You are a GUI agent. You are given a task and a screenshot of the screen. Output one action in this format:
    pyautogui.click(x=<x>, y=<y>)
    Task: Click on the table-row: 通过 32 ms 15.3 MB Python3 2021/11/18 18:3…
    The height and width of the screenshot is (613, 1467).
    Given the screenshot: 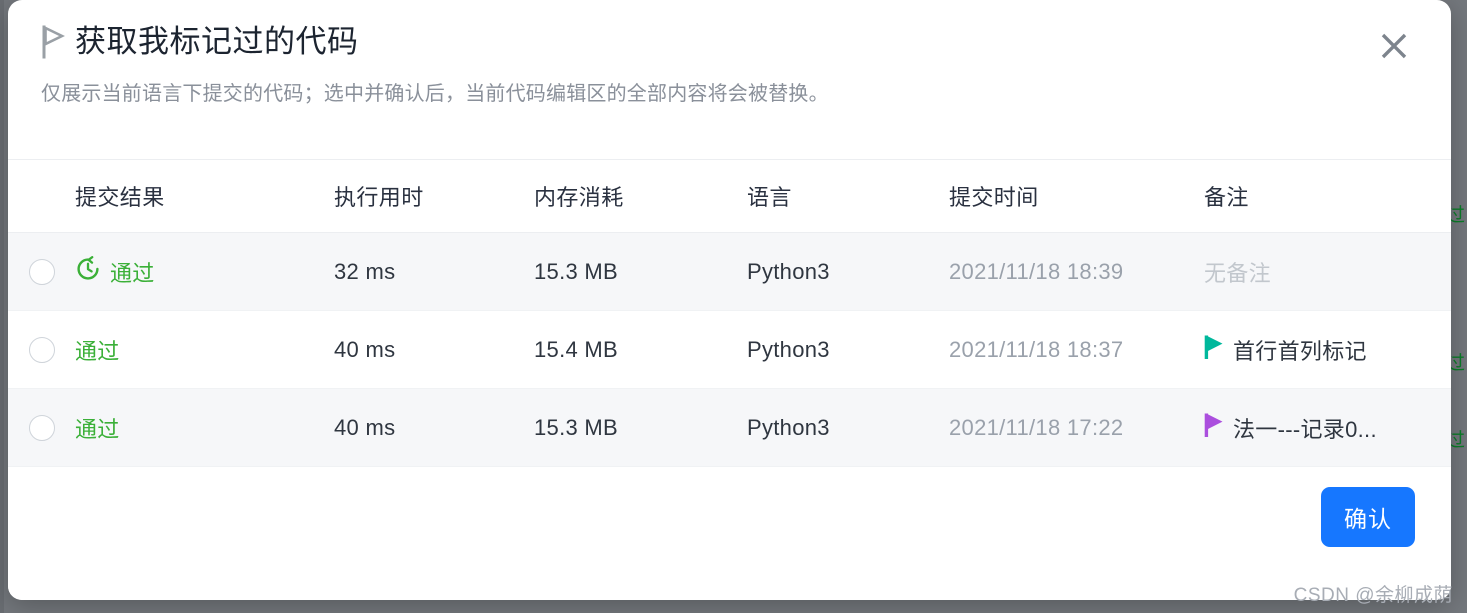 What is the action you would take?
    pyautogui.click(x=729, y=272)
    